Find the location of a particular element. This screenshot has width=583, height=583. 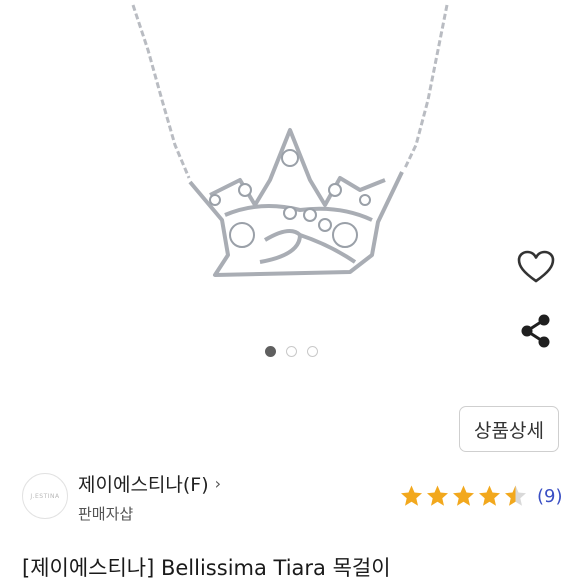

seller-name-link: 제이에스티나(F) › is located at coordinates (149, 483).